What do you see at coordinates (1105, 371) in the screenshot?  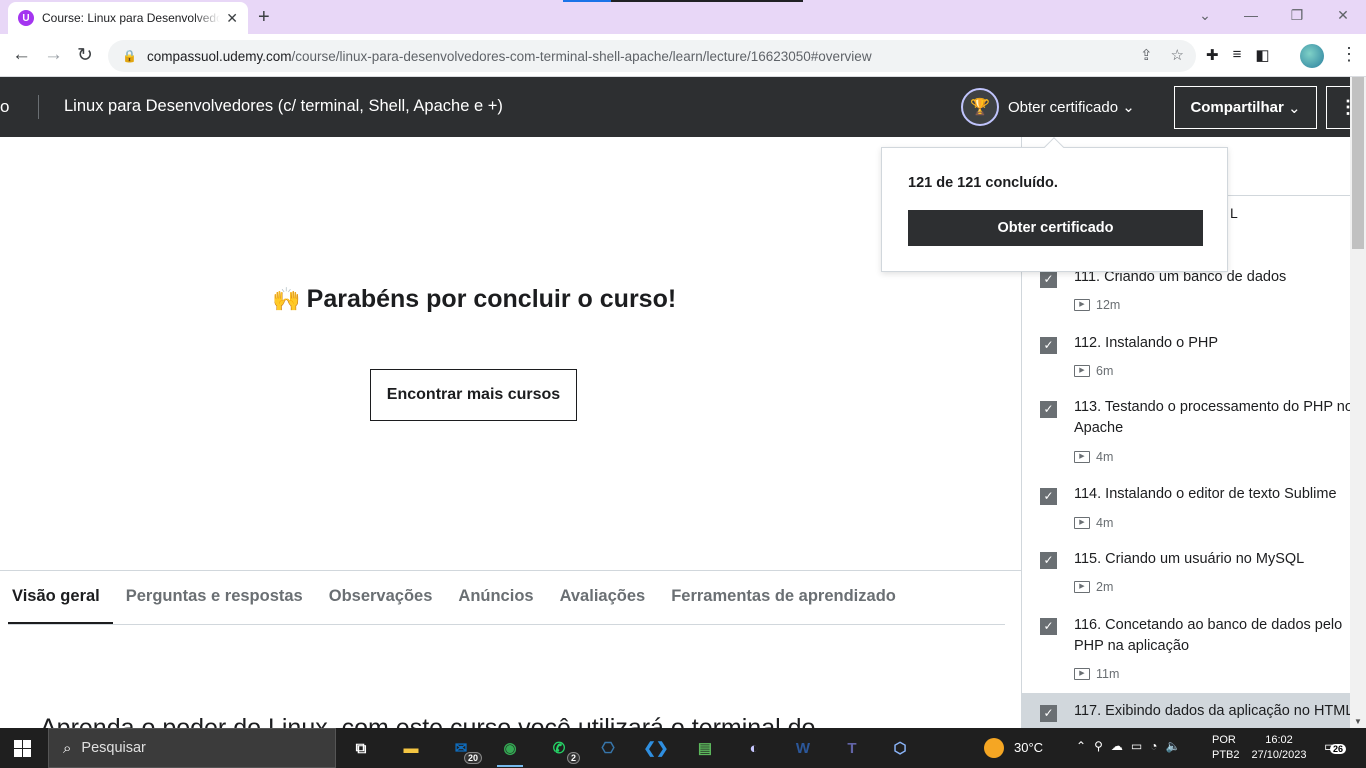 I see `duration-text: 6m` at bounding box center [1105, 371].